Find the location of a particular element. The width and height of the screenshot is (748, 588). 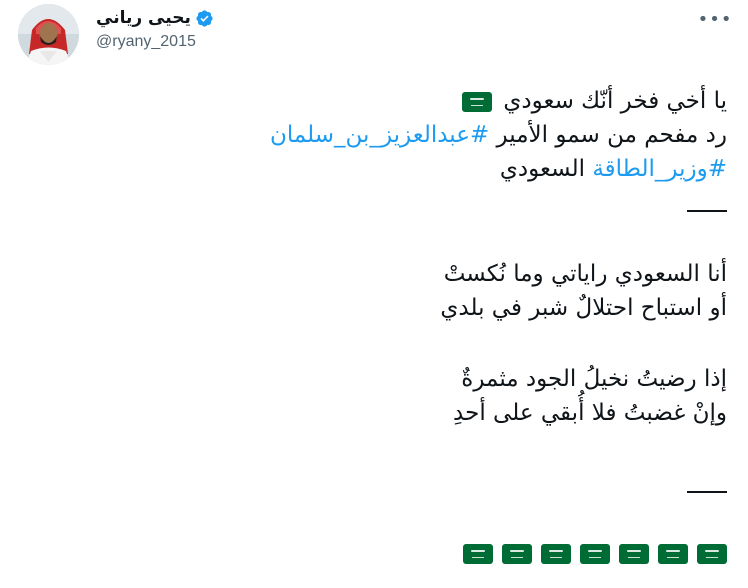

author-handle: @ryany_2015 is located at coordinates (155, 42).